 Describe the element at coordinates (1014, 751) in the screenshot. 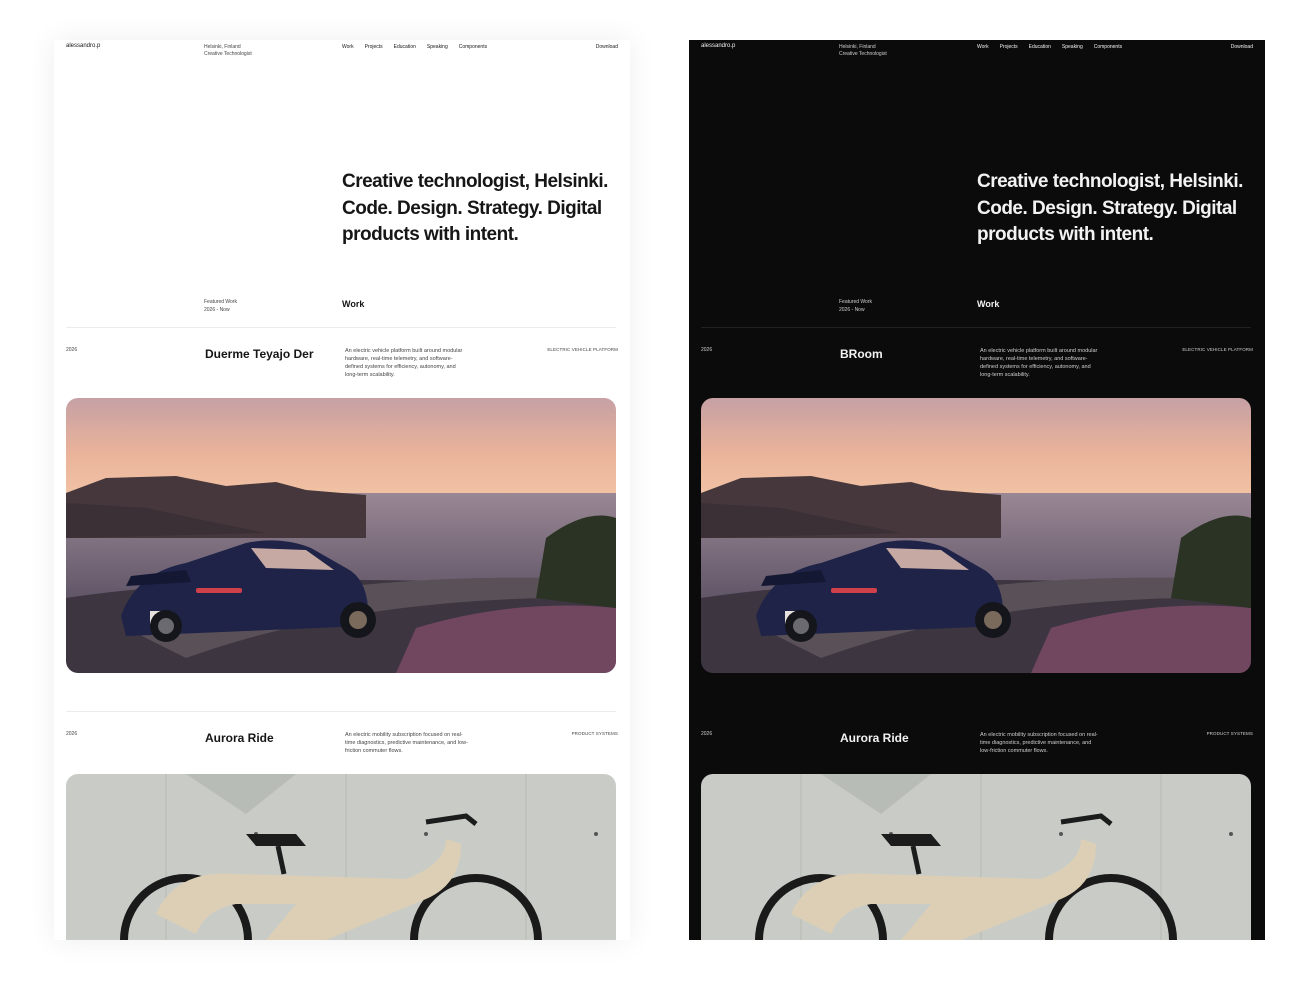

I see `description-line: low-friction commuter flows.` at that location.